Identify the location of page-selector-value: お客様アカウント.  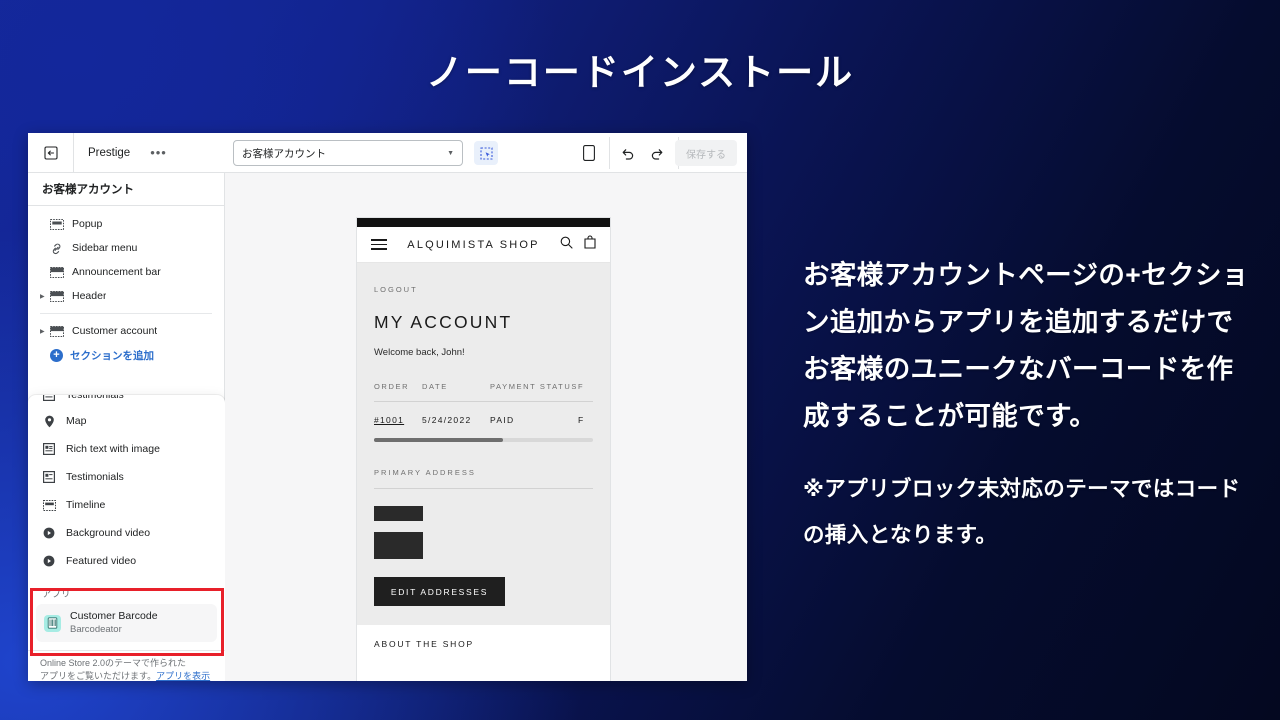
(284, 153).